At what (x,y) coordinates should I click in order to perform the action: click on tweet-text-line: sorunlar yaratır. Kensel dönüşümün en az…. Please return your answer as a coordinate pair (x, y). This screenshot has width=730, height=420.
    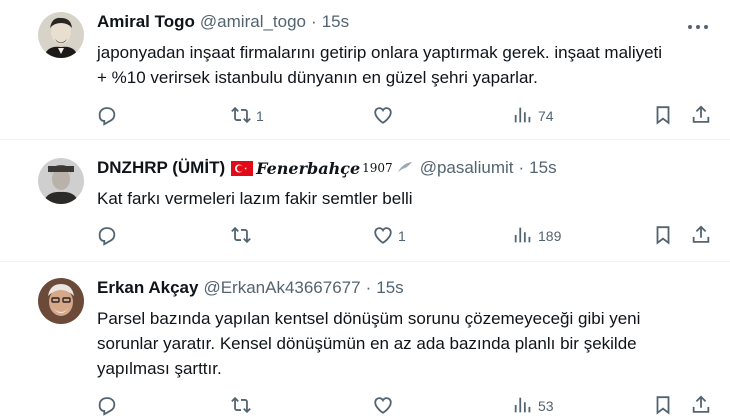
    Looking at the image, I should click on (367, 343).